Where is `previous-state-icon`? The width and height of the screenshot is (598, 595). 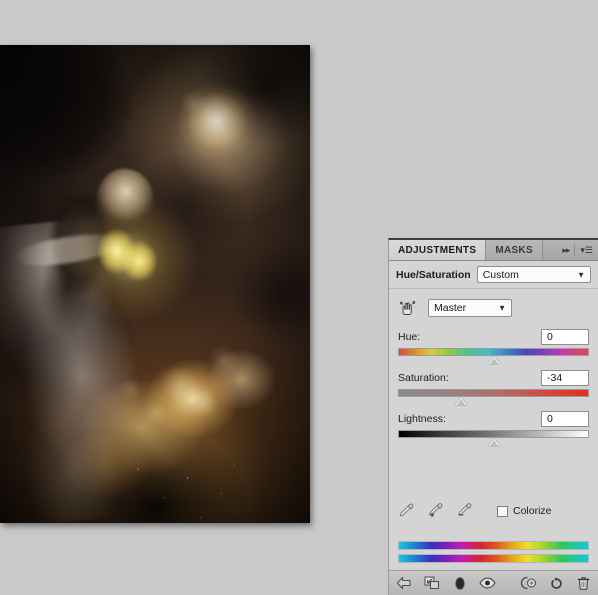 previous-state-icon is located at coordinates (528, 583).